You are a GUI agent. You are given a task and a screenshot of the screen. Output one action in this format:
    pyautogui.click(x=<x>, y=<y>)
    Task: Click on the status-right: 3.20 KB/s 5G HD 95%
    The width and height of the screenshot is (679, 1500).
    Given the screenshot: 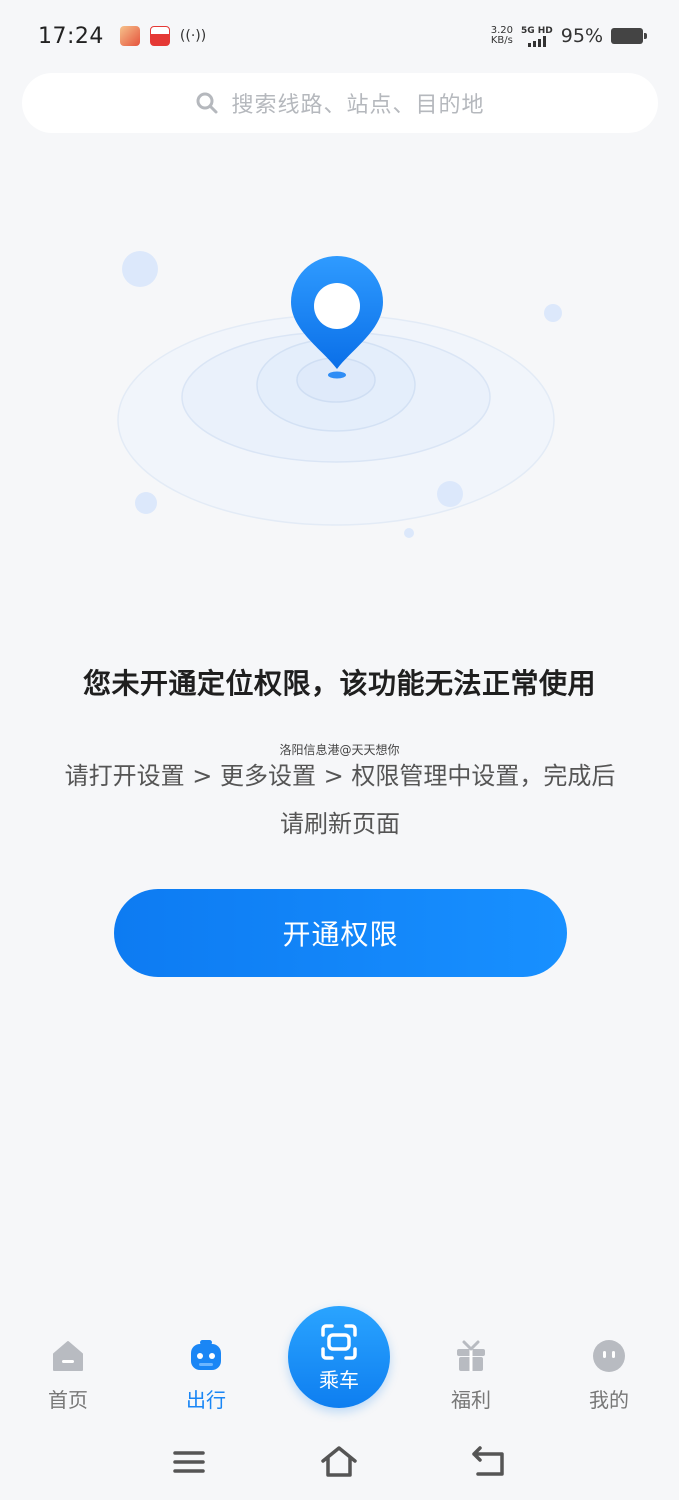 What is the action you would take?
    pyautogui.click(x=569, y=36)
    